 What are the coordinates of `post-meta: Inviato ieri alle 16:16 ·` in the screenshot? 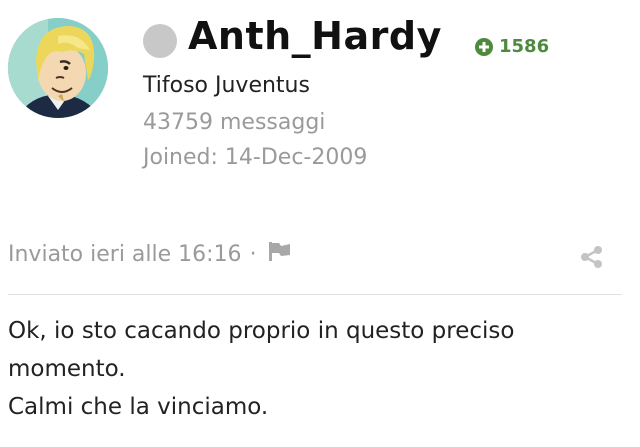 It's located at (150, 254).